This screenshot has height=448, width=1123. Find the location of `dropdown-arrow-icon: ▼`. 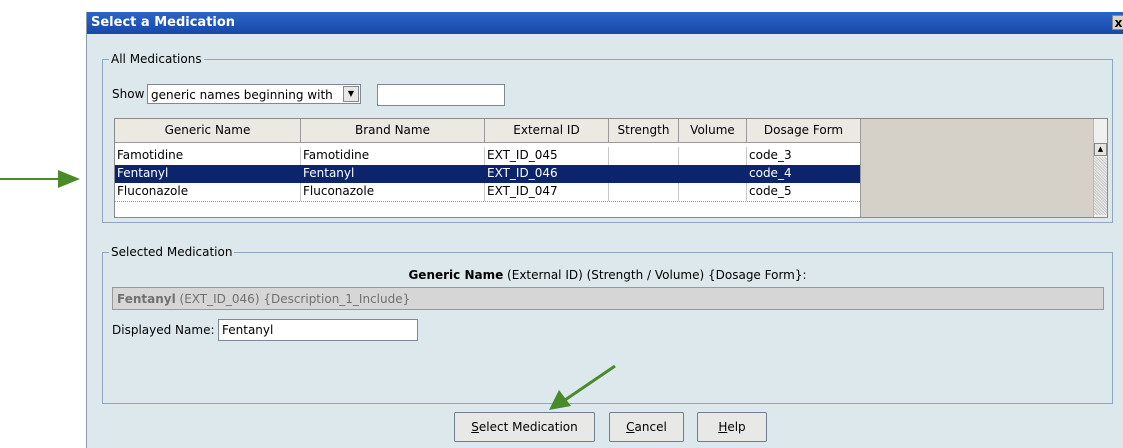

dropdown-arrow-icon: ▼ is located at coordinates (351, 94).